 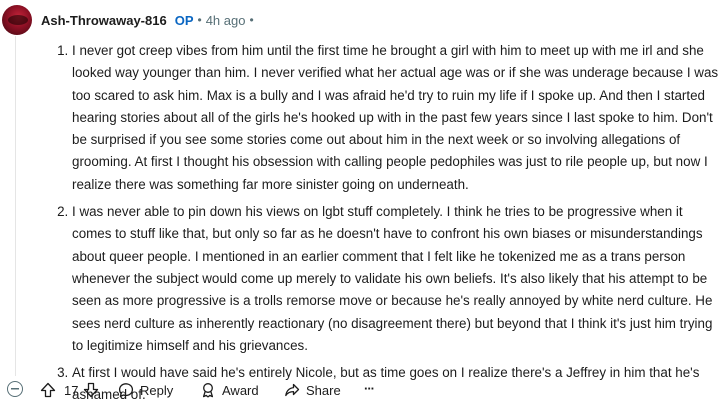 I want to click on vote-count: 17, so click(x=71, y=390).